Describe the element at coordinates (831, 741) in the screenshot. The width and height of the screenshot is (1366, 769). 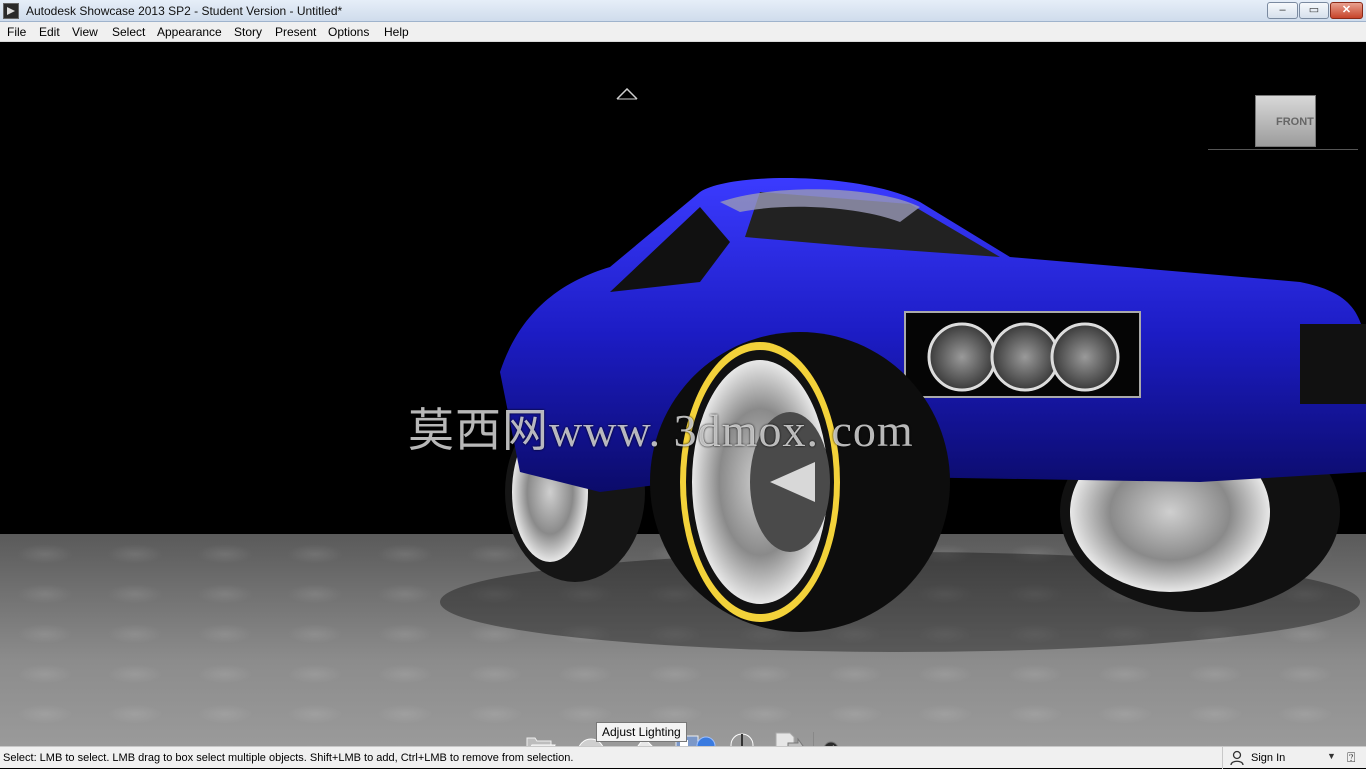
I see `settings-wrench-icon` at that location.